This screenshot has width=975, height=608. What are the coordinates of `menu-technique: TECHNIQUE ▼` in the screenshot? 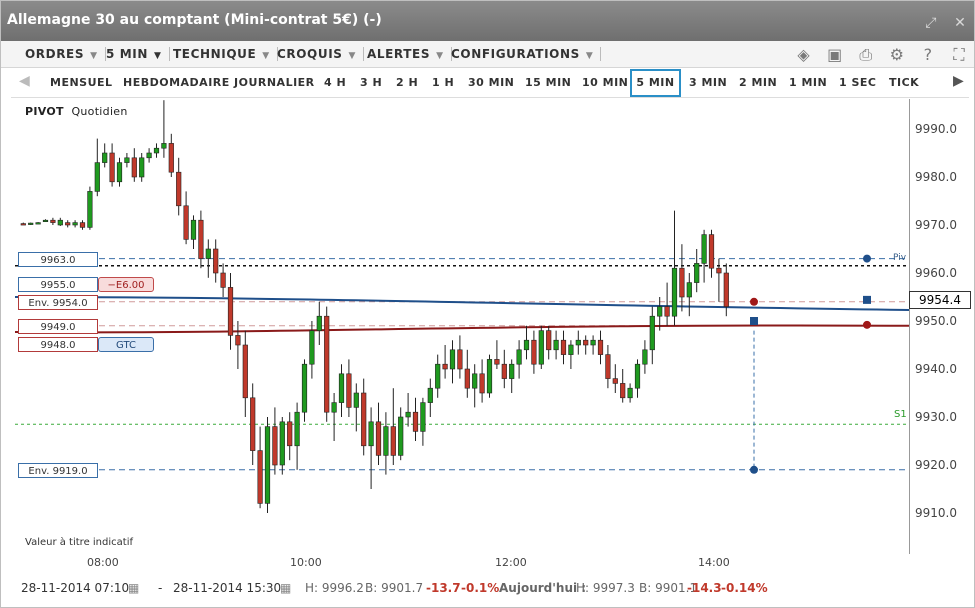 It's located at (225, 54).